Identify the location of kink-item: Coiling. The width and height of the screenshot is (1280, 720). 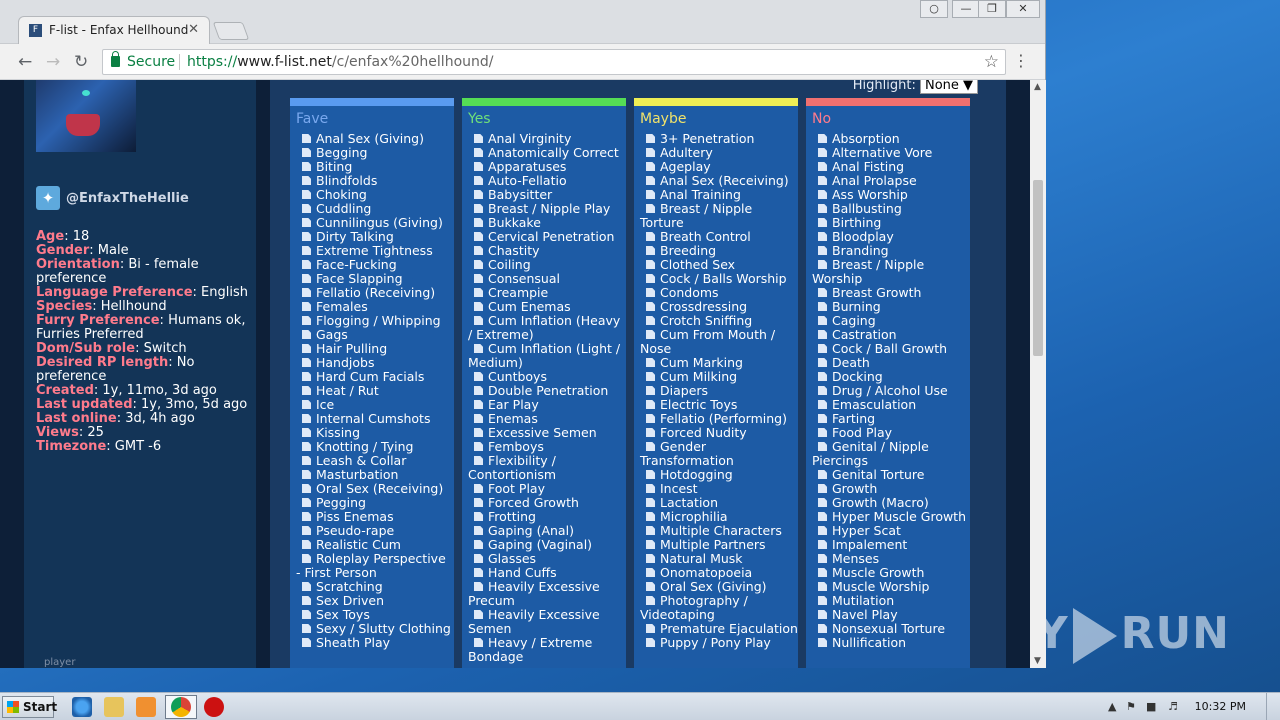
(544, 265).